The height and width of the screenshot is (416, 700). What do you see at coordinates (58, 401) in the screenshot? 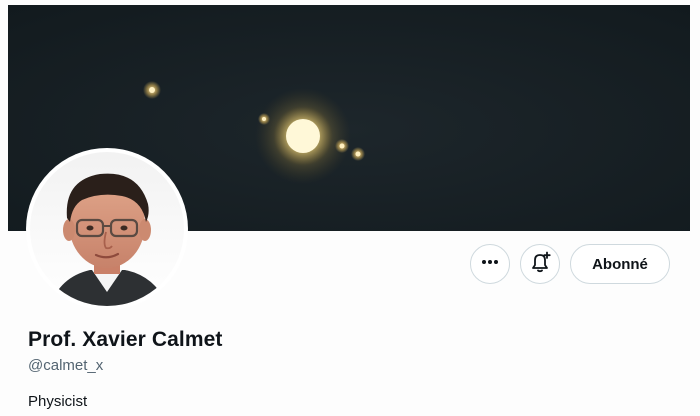
I see `profile-bio: Physicist` at bounding box center [58, 401].